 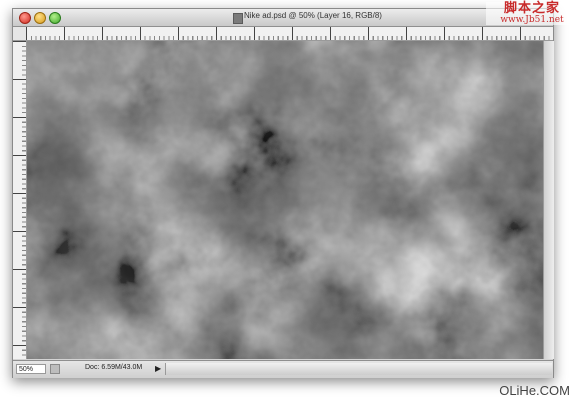 I want to click on vertical-ruler, so click(x=20, y=200).